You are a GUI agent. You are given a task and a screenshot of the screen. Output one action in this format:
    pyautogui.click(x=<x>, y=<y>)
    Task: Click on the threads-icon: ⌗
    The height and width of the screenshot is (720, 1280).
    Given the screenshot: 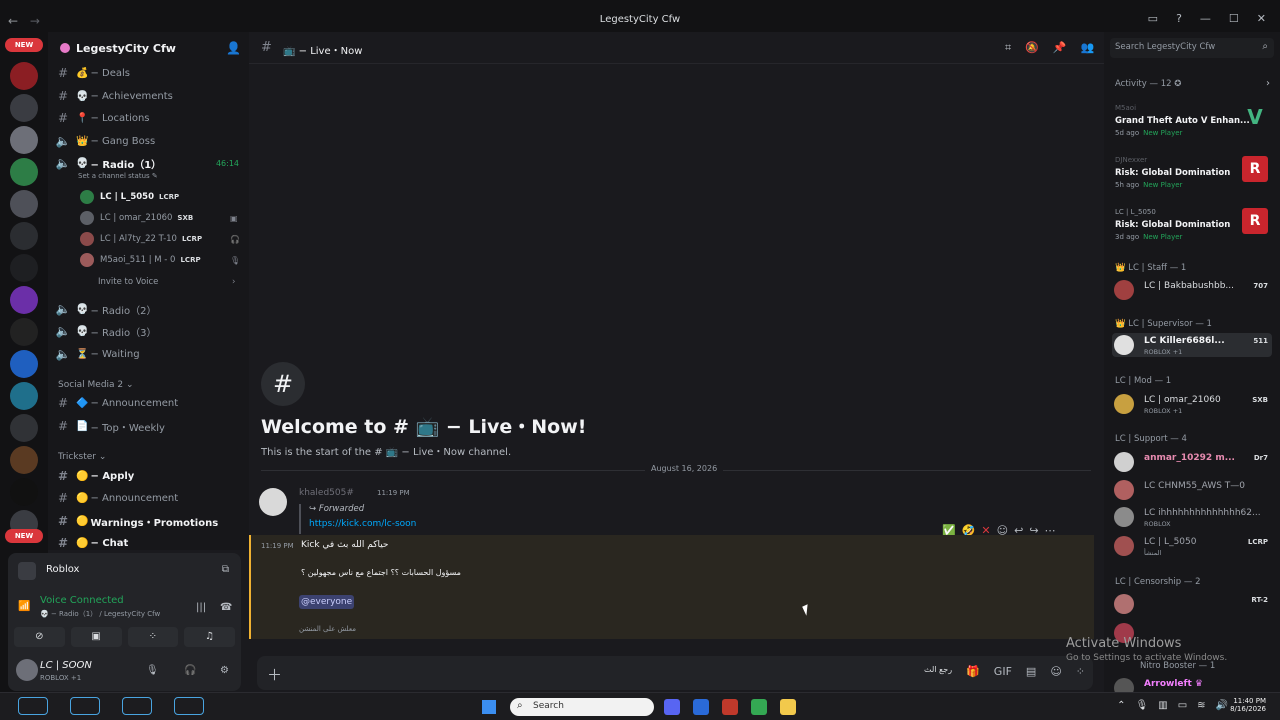 What is the action you would take?
    pyautogui.click(x=1008, y=48)
    